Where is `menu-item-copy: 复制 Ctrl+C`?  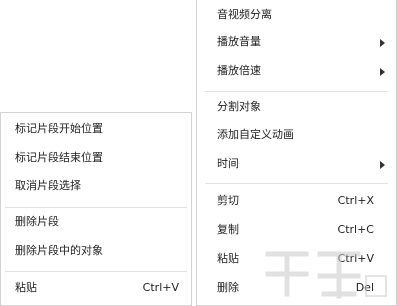
menu-item-copy: 复制 Ctrl+C is located at coordinates (296, 230).